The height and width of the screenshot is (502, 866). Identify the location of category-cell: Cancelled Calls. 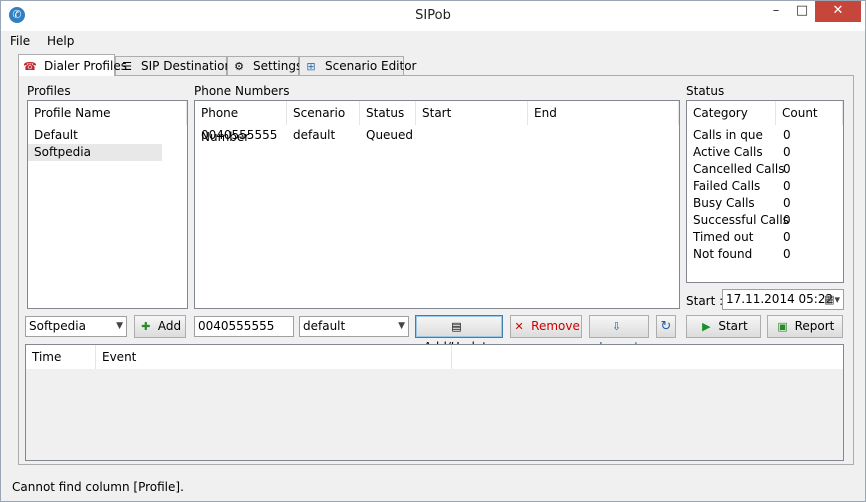
(739, 169).